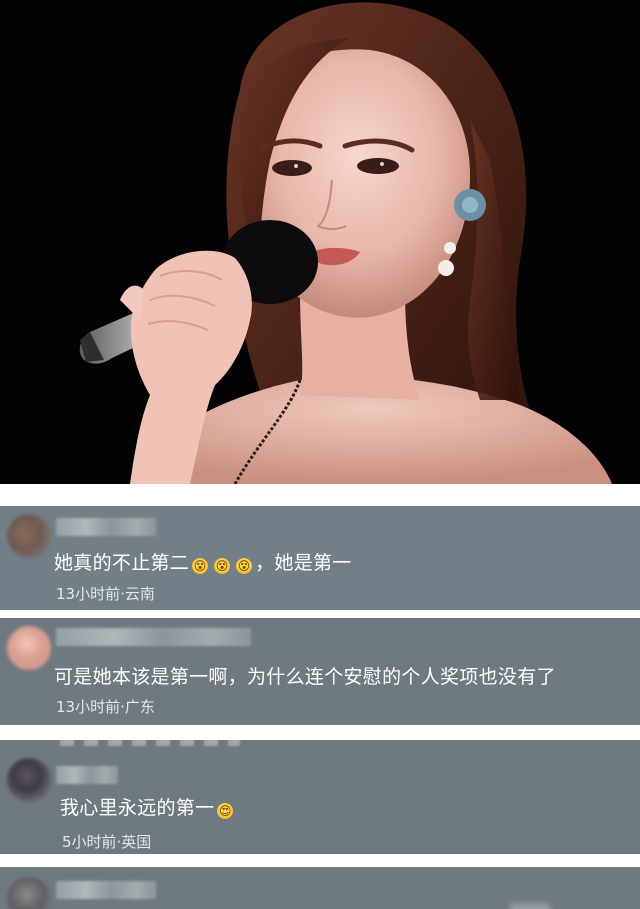  I want to click on comment-item, so click(320, 888).